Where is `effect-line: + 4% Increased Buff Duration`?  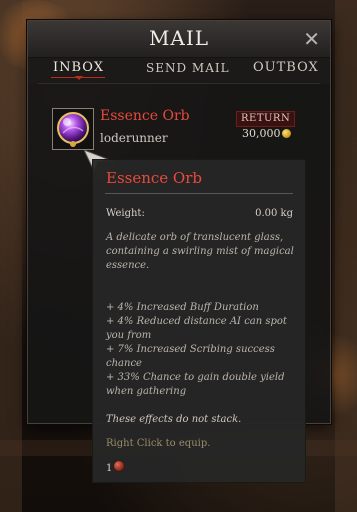
effect-line: + 4% Increased Buff Duration is located at coordinates (182, 307).